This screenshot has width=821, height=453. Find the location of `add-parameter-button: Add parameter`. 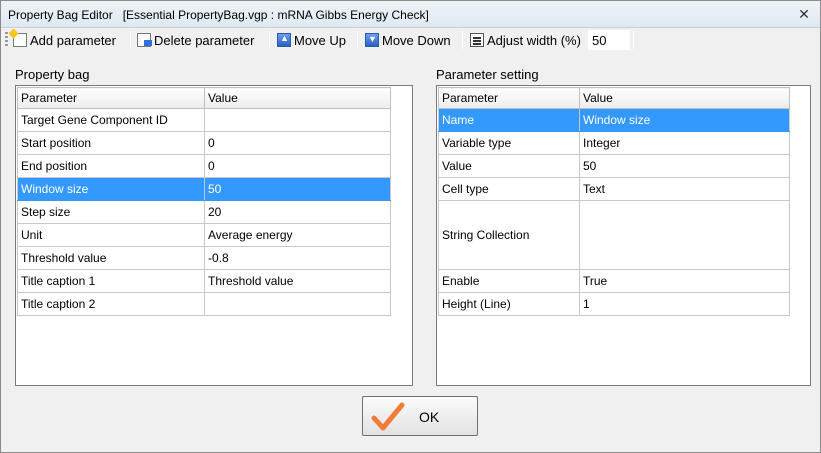

add-parameter-button: Add parameter is located at coordinates (64, 40).